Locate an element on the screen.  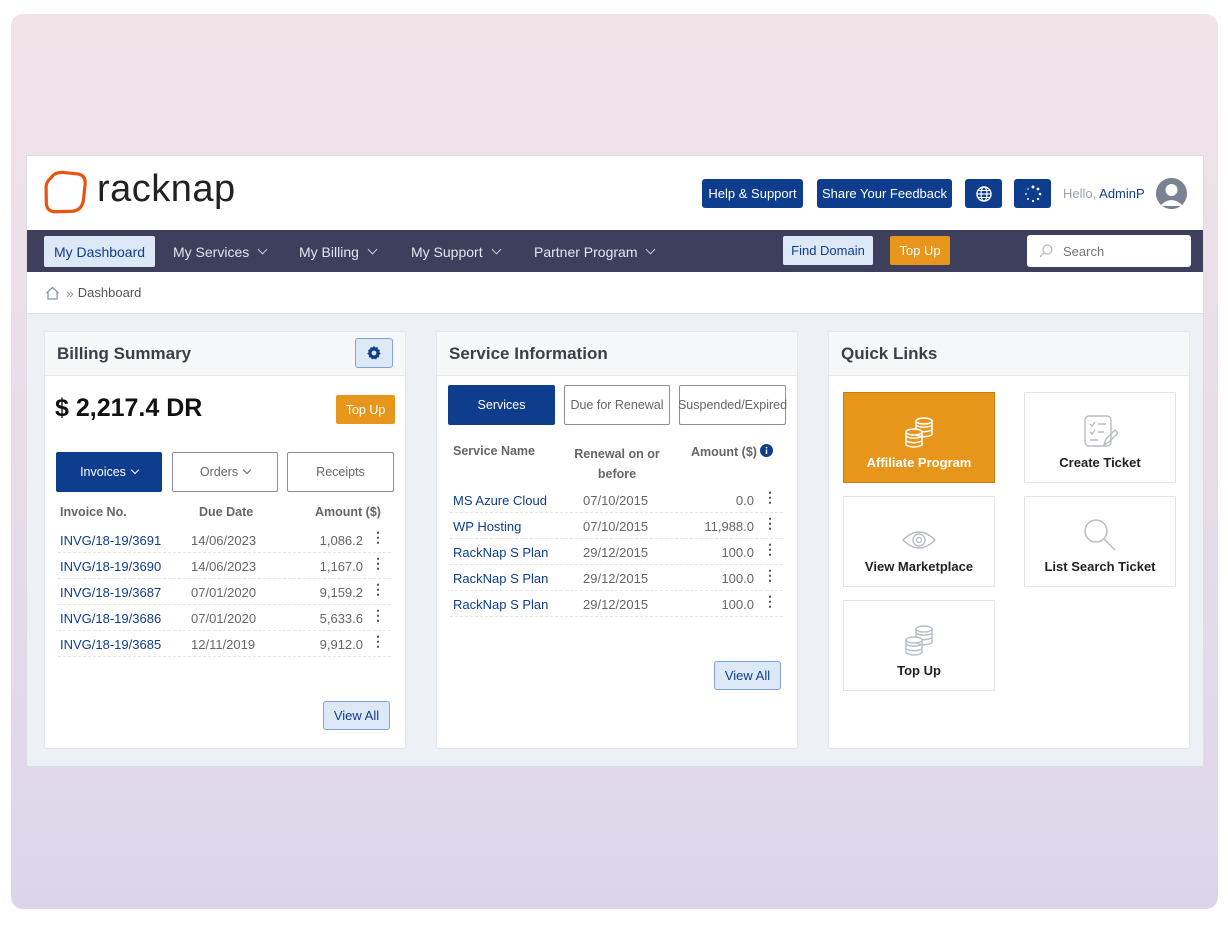
balance-amount: $ 2,217.4 DR is located at coordinates (129, 408).